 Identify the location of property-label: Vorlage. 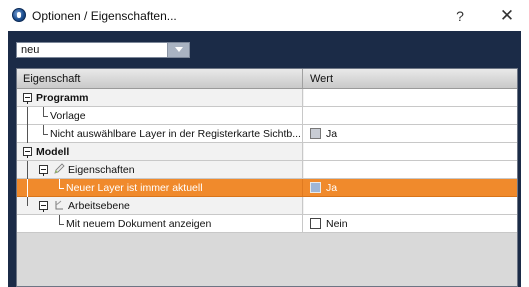
(68, 116).